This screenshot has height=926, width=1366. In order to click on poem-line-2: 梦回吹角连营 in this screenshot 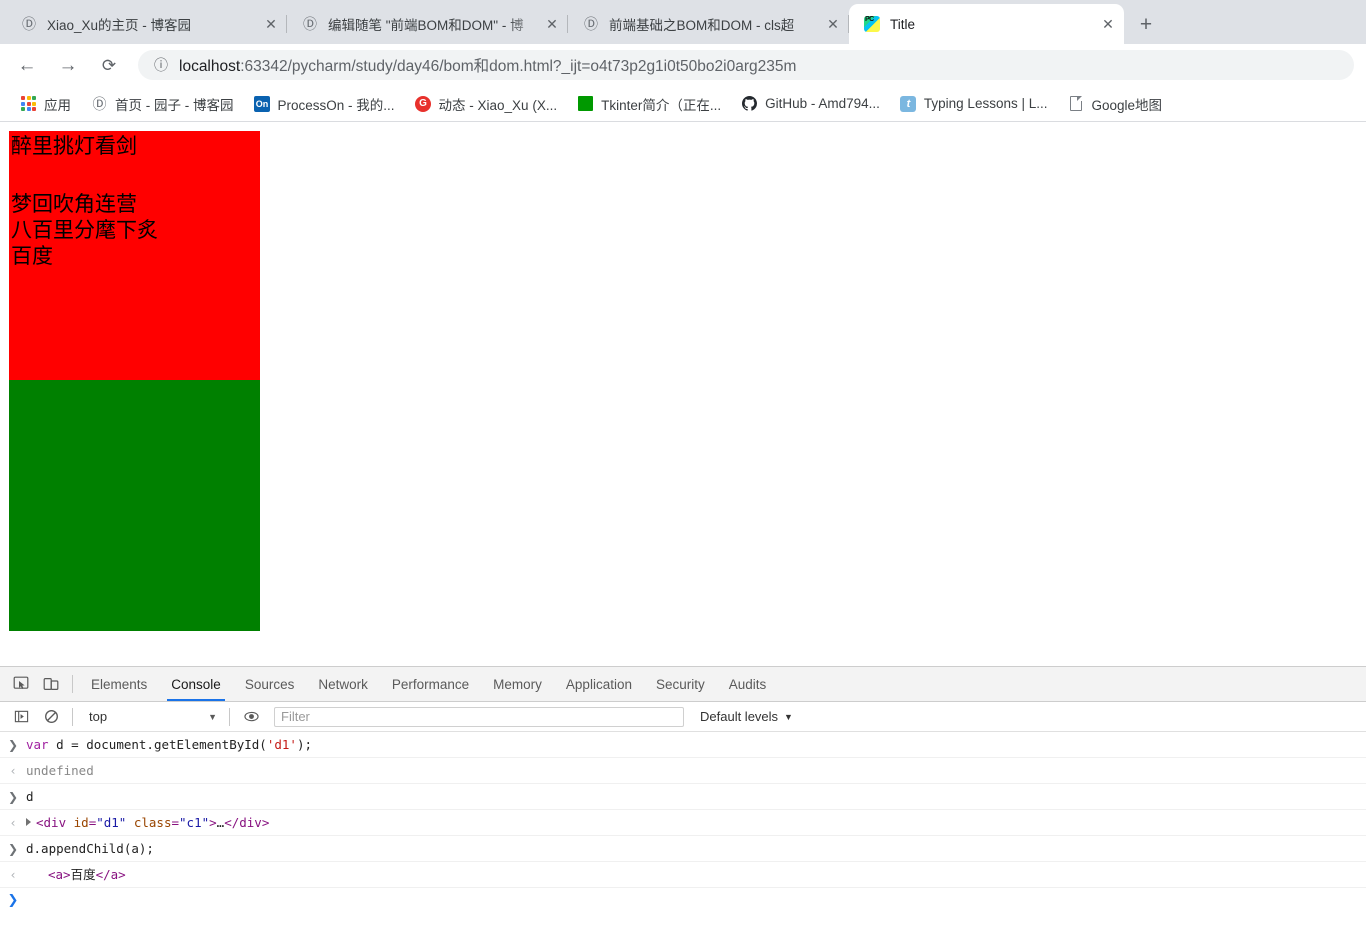, I will do `click(74, 204)`.